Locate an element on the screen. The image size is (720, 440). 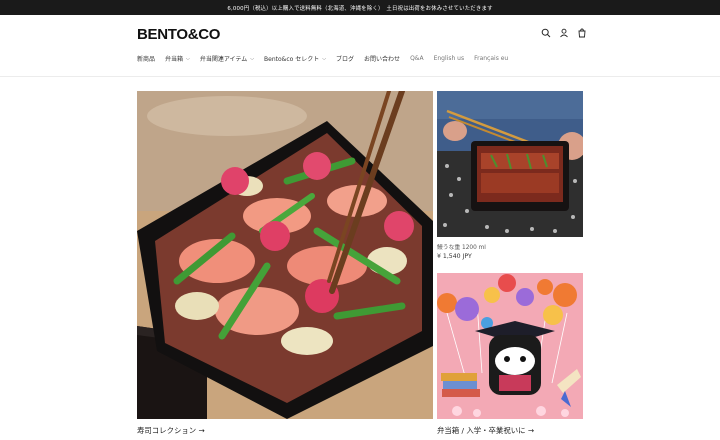
header-icons is located at coordinates (564, 33).